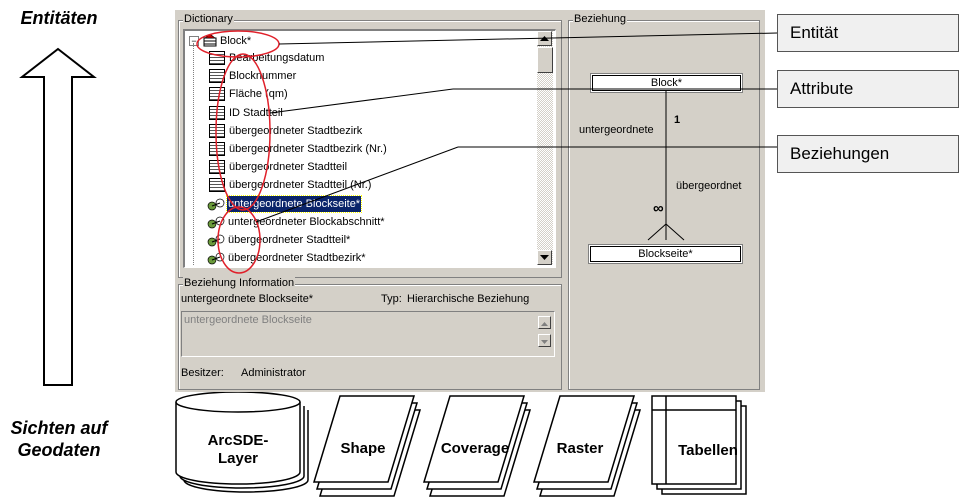  Describe the element at coordinates (288, 167) in the screenshot. I see `attribute-label: übergeordneter Stadtteil` at that location.